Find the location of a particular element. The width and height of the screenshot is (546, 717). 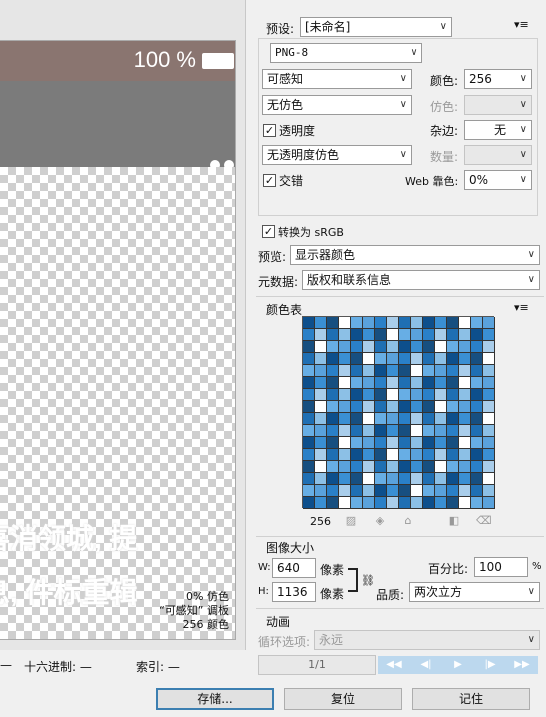

convert-srgb-checkbox: ✓ is located at coordinates (268, 231).